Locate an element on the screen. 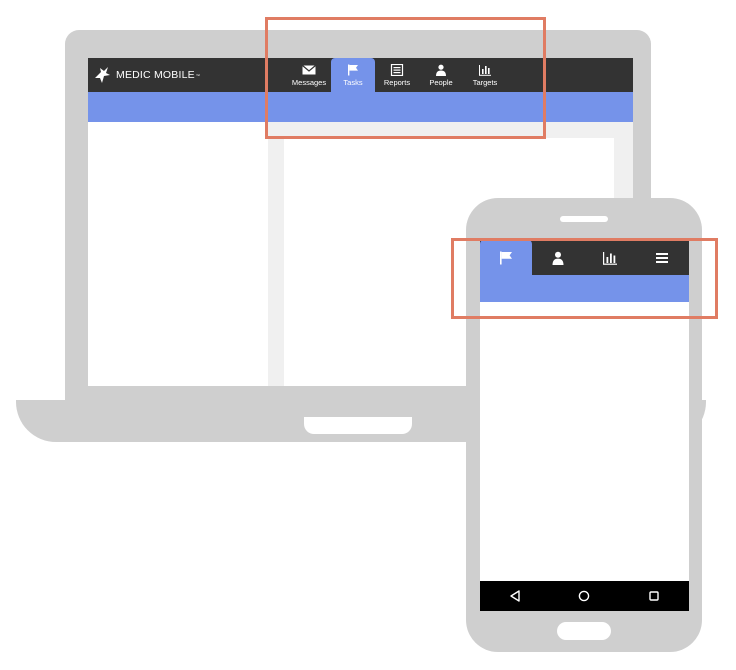 This screenshot has height=670, width=736. desktop-left-pane is located at coordinates (178, 254).